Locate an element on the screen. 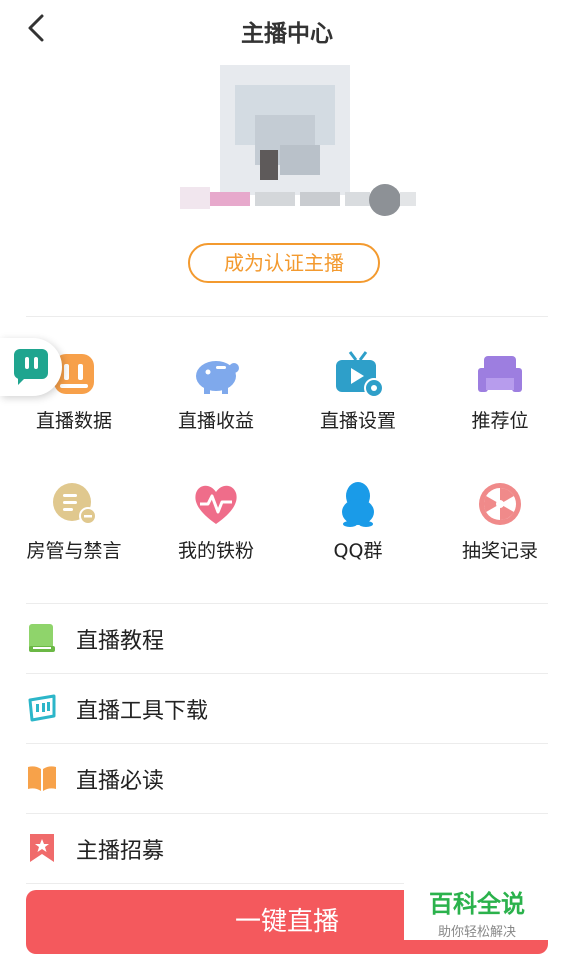 This screenshot has width=574, height=964. watermark-title: 百科全说 is located at coordinates (477, 904).